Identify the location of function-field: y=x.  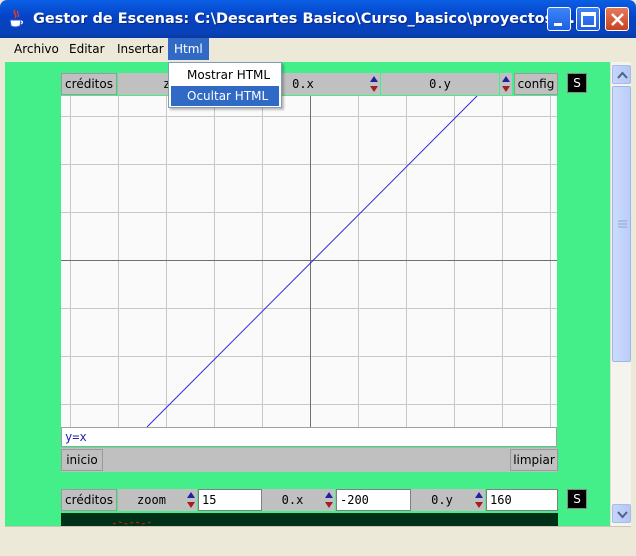
(309, 437).